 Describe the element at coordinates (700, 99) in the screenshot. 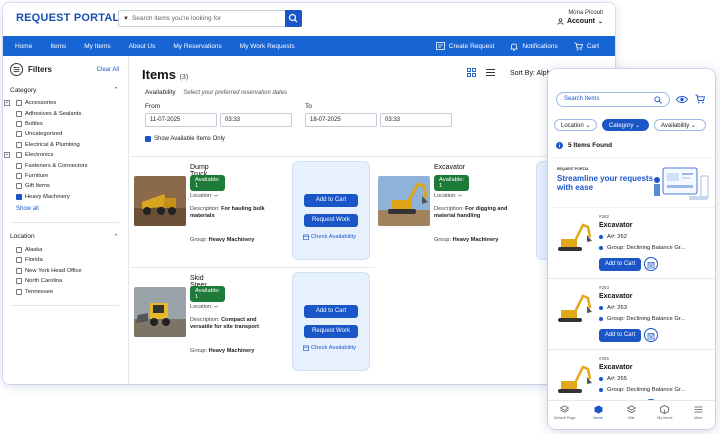

I see `cart-icon` at that location.